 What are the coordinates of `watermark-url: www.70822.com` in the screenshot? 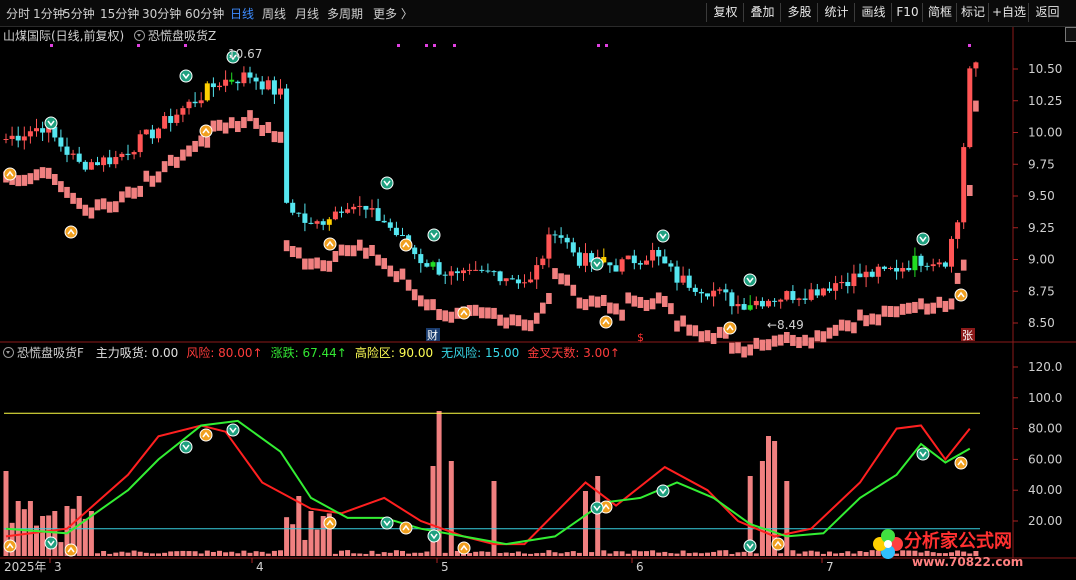 It's located at (967, 562).